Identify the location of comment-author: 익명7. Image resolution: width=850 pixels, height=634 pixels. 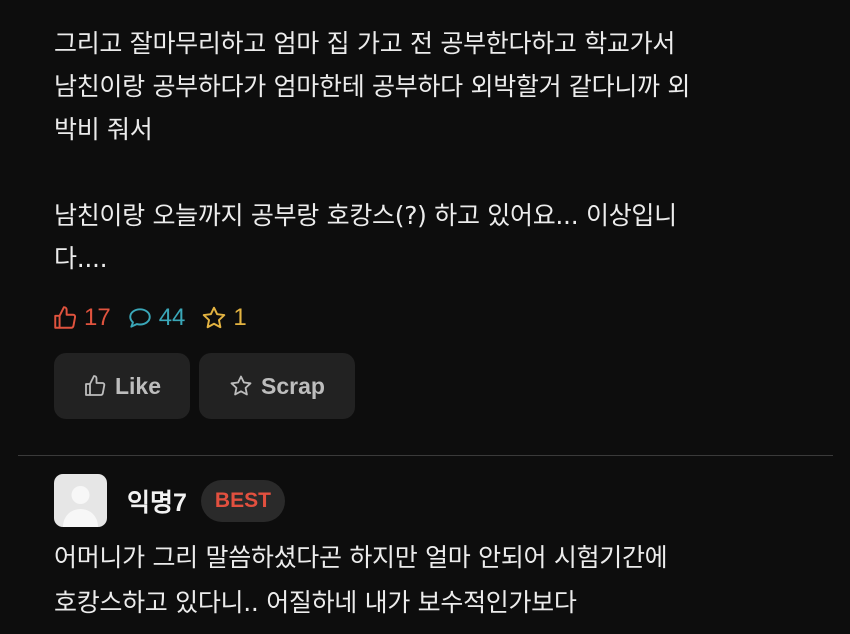
(157, 501).